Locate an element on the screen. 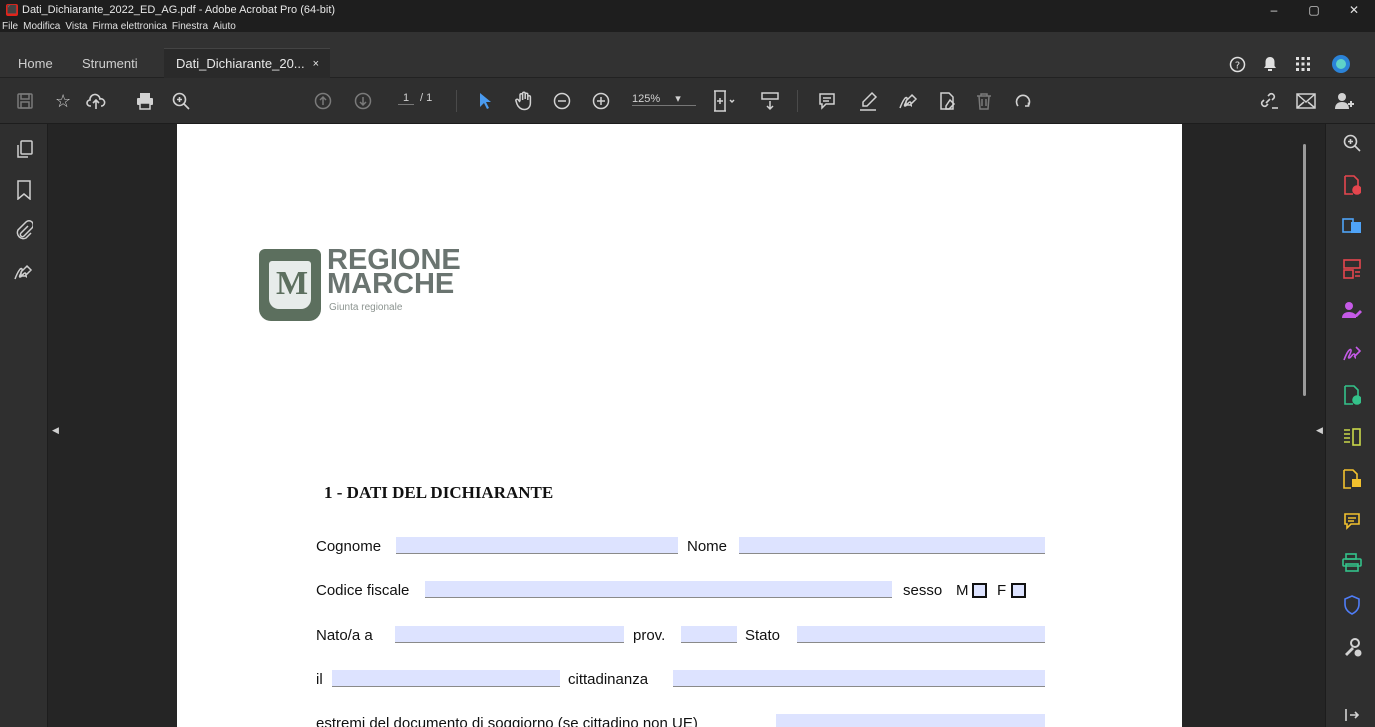  codice-fiscale-label: Codice fiscale is located at coordinates (363, 590).